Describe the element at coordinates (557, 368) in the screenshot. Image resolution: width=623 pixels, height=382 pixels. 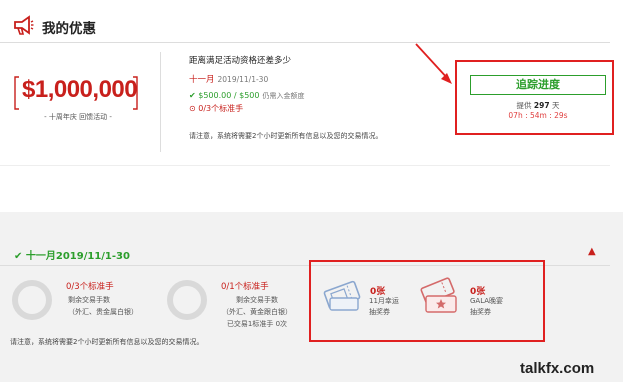
I see `watermark: talkfx.com` at that location.